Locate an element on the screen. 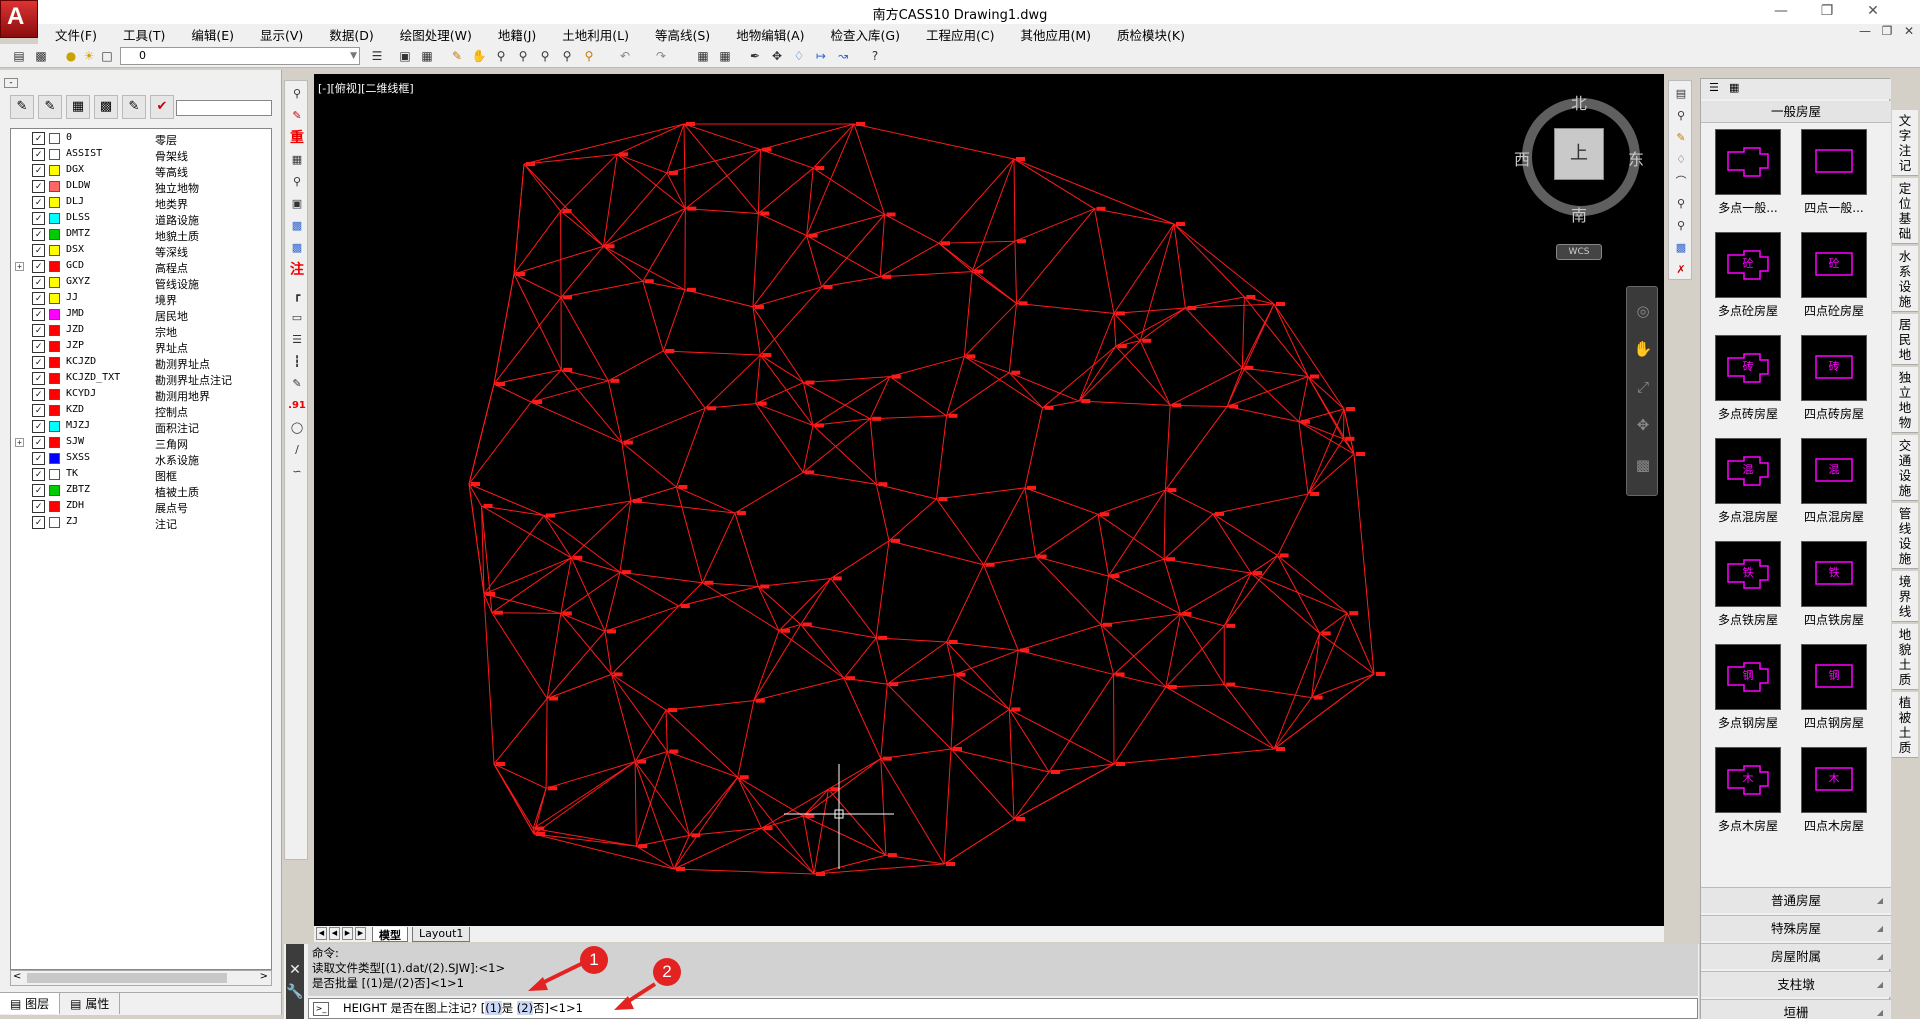  symbol-category-2: 房屋附属 ◢ is located at coordinates (1796, 956).